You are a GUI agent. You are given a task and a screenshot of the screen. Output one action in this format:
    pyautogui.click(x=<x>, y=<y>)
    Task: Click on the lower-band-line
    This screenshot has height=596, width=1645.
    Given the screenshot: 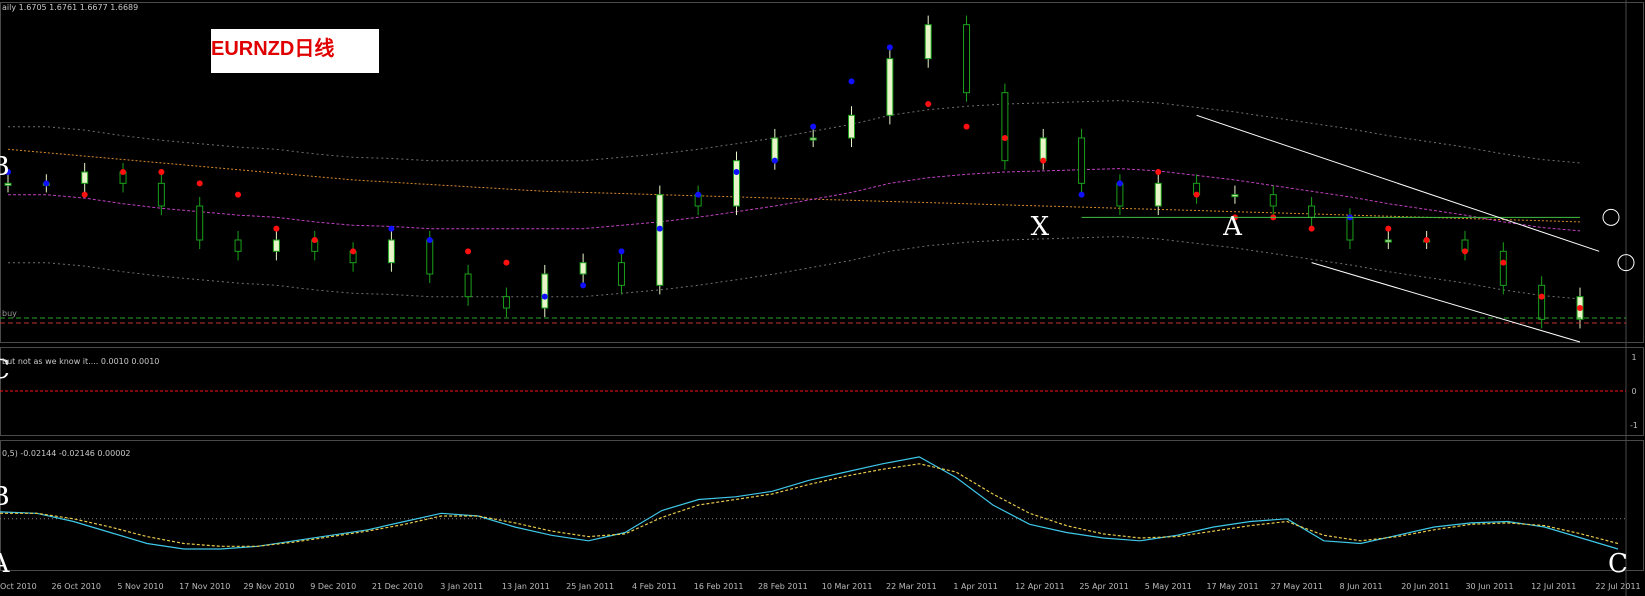 What is the action you would take?
    pyautogui.click(x=794, y=268)
    